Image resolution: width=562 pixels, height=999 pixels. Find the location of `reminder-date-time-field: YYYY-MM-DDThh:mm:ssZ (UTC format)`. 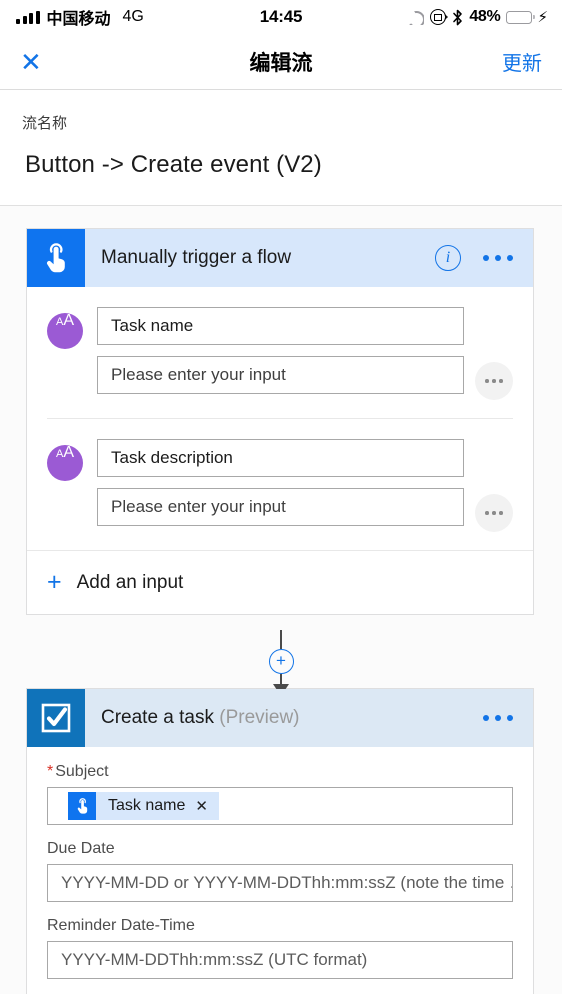

reminder-date-time-field: YYYY-MM-DDThh:mm:ssZ (UTC format) is located at coordinates (280, 960).